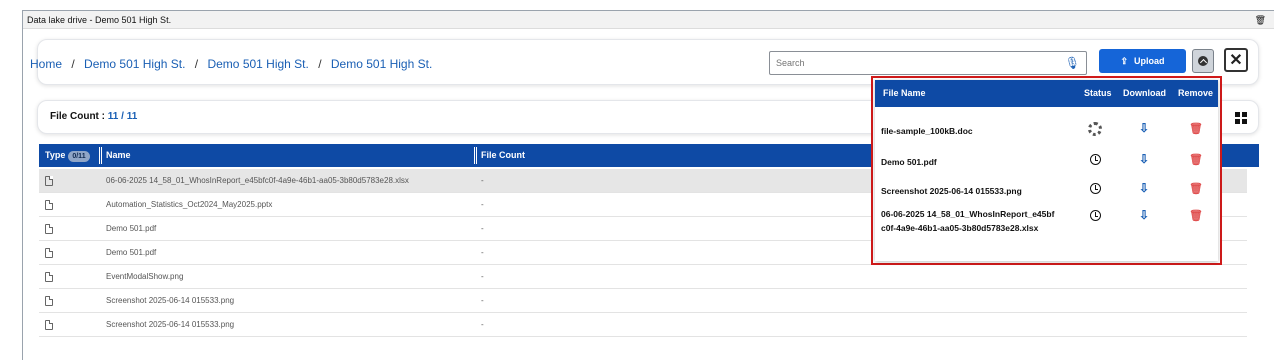 The image size is (1282, 360). Describe the element at coordinates (49, 205) in the screenshot. I see `powerpoint-file-icon` at that location.